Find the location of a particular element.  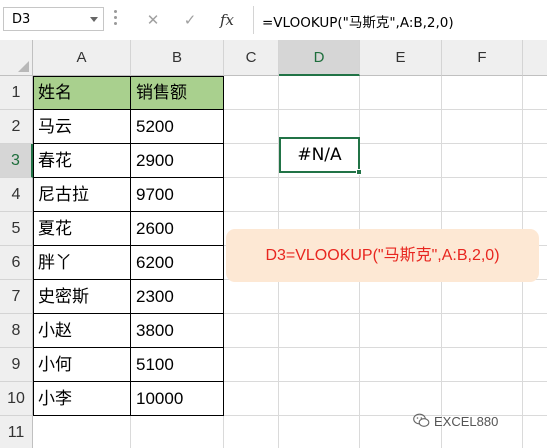

row-header-3: 3 is located at coordinates (16, 161).